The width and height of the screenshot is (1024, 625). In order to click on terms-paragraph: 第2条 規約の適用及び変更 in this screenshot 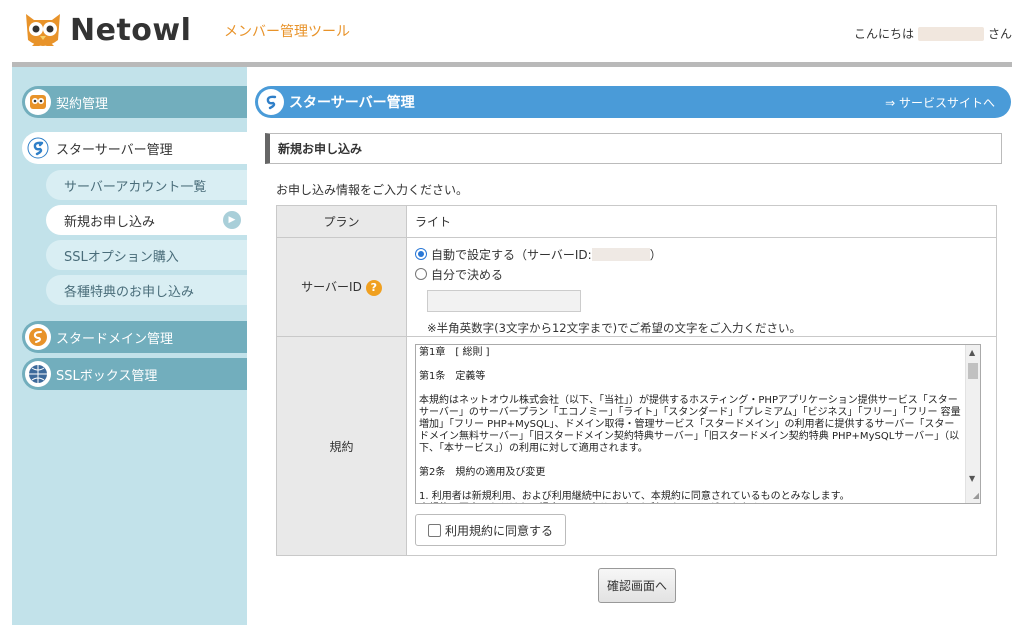, I will do `click(482, 472)`.